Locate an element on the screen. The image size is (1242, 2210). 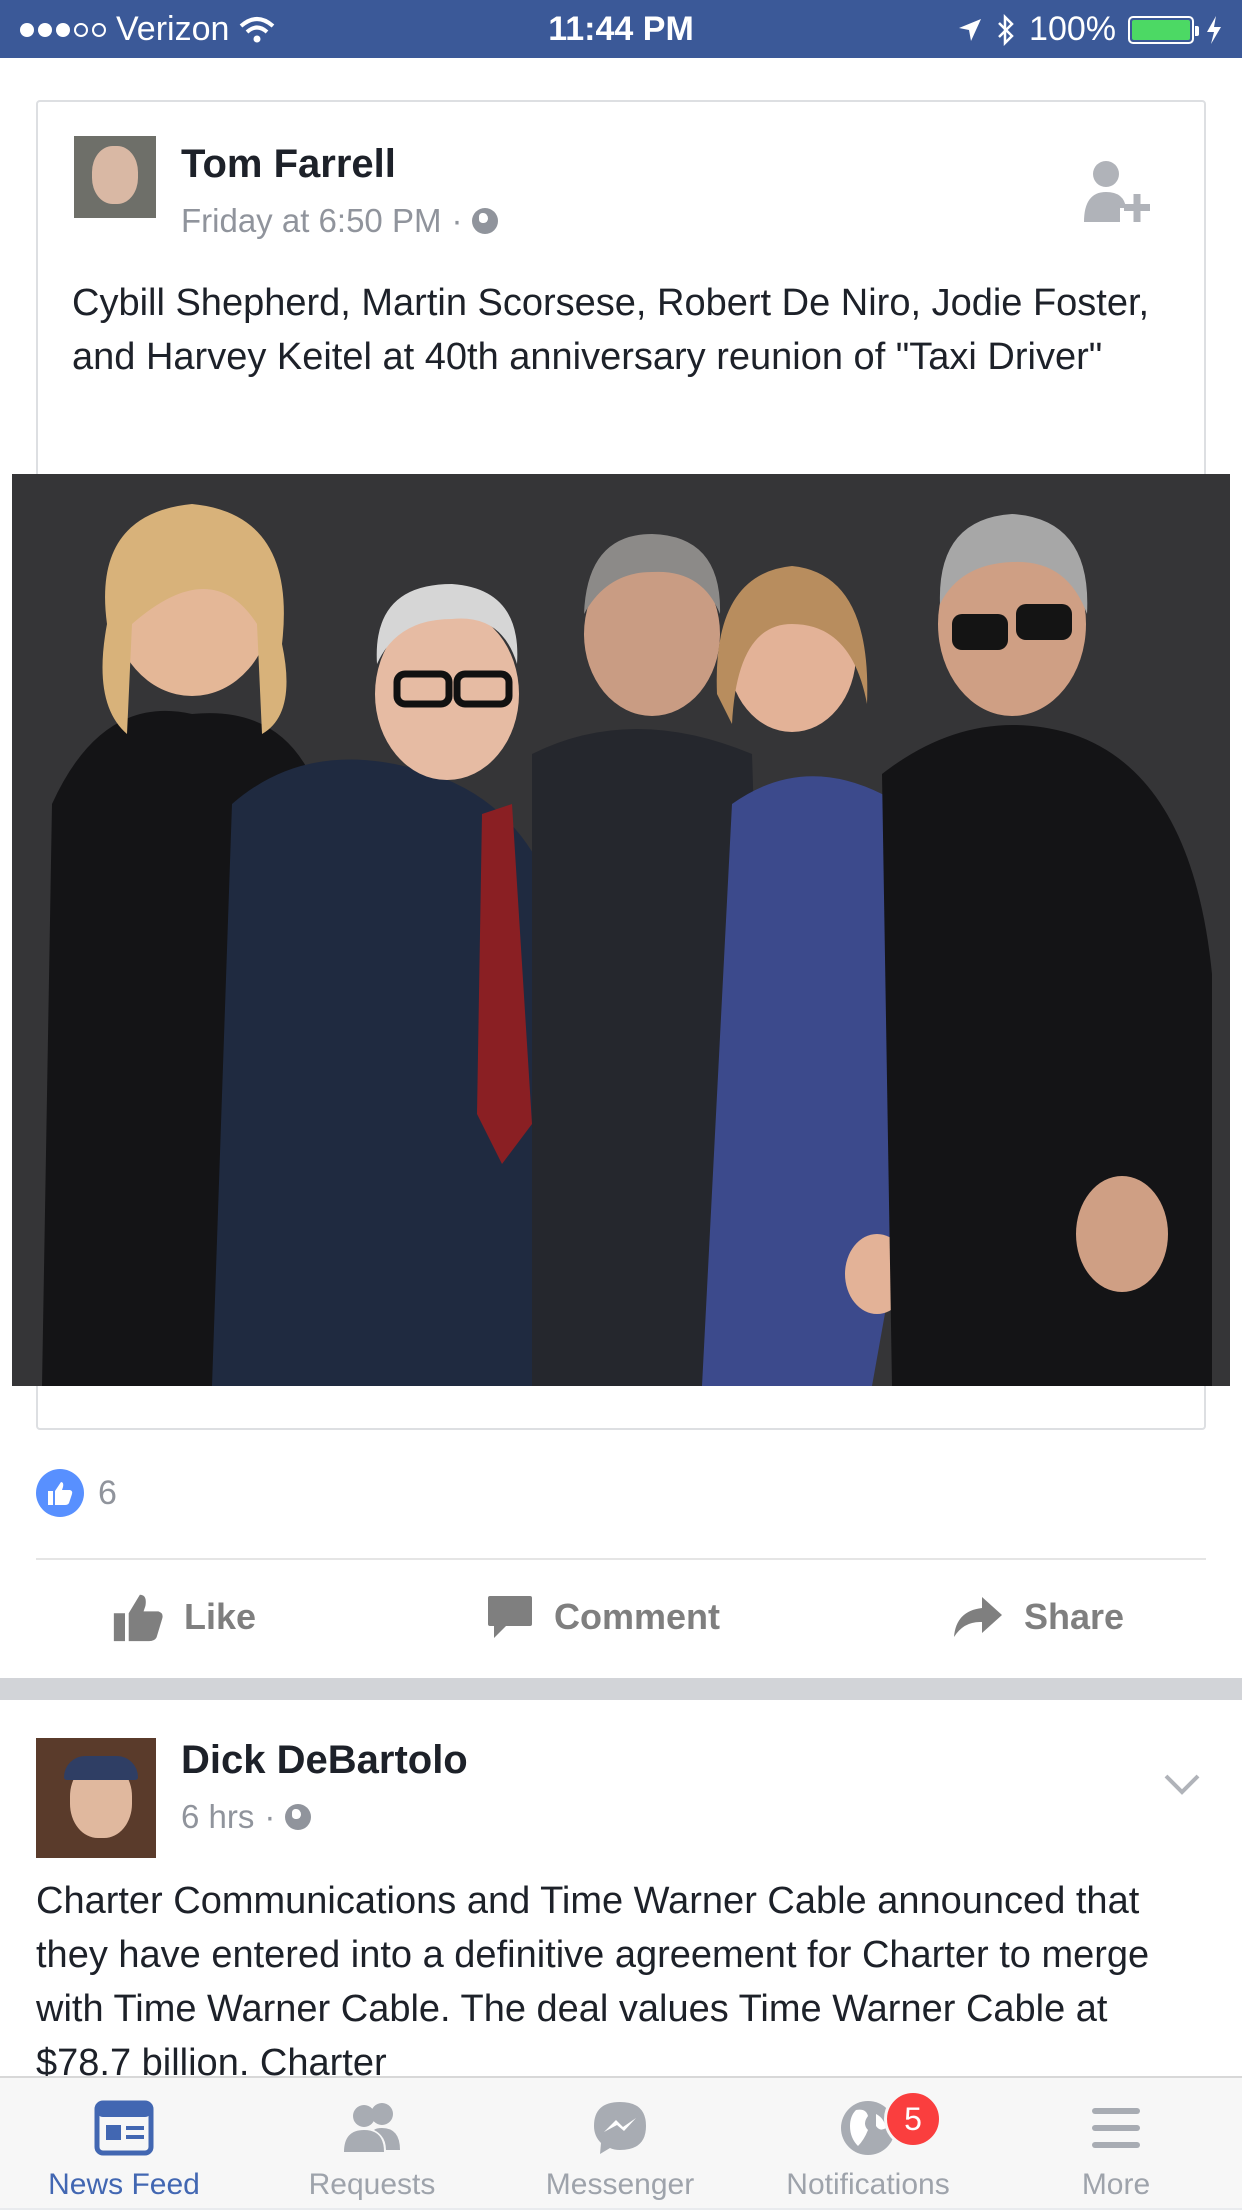
tab-label: More is located at coordinates (1116, 2184).